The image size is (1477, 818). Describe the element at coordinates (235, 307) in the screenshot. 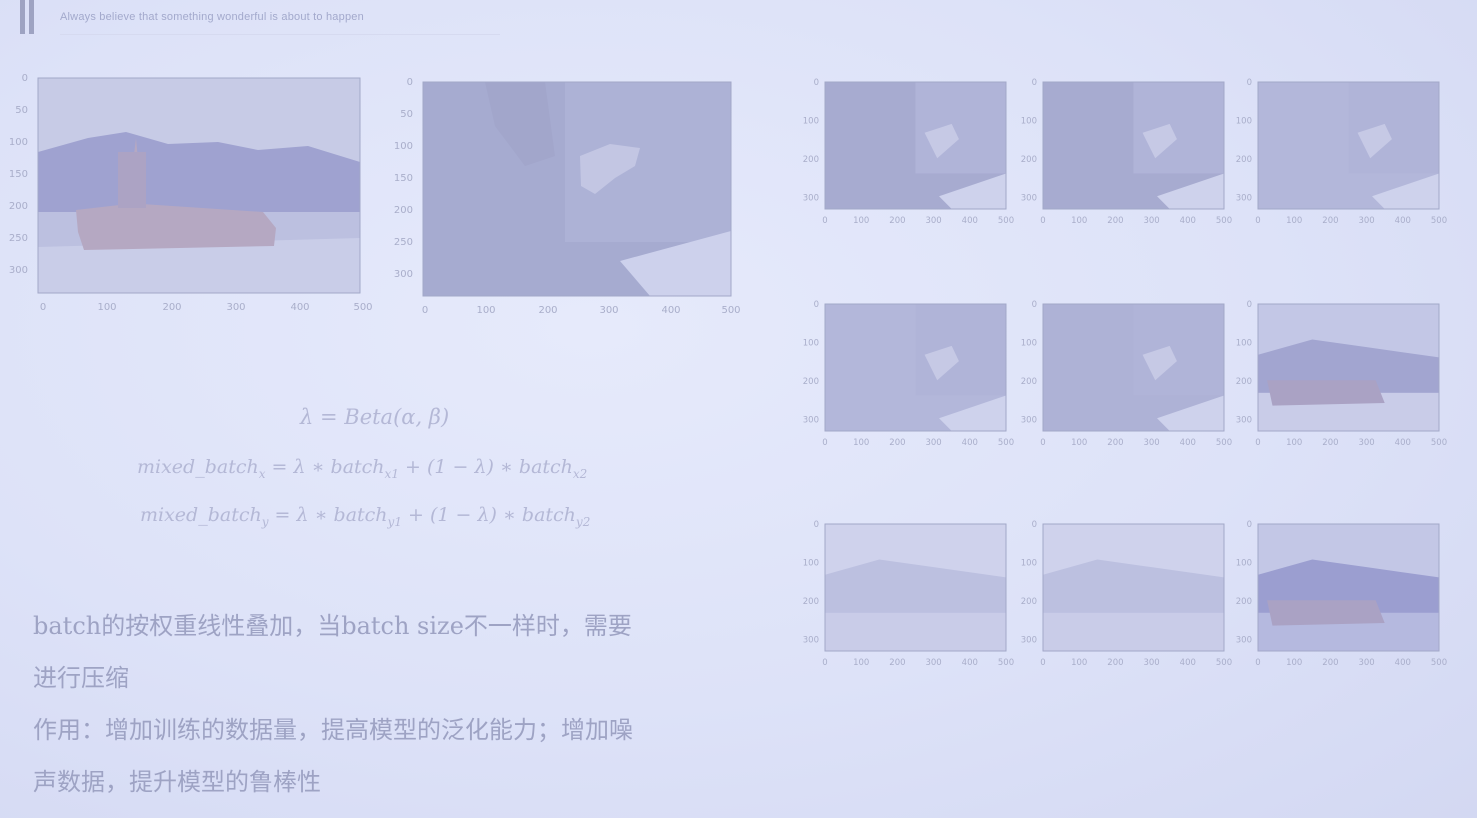

I see `boat-xtick-3: 300` at that location.